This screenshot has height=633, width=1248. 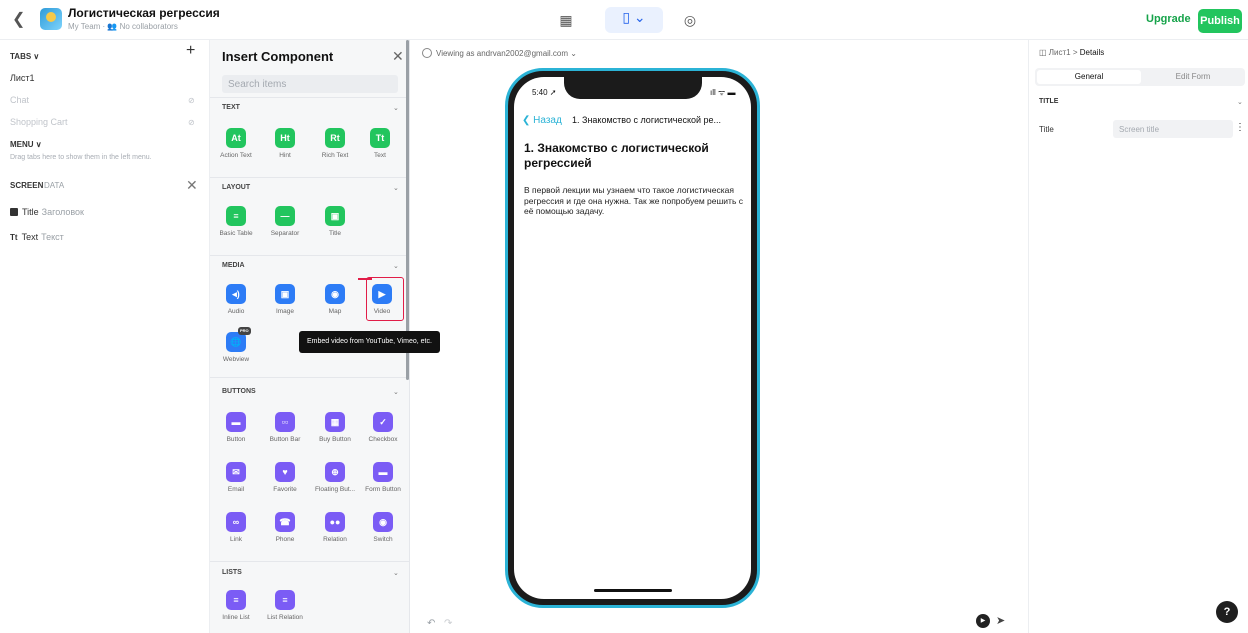 I want to click on list-relation-icon: ≡, so click(x=285, y=600).